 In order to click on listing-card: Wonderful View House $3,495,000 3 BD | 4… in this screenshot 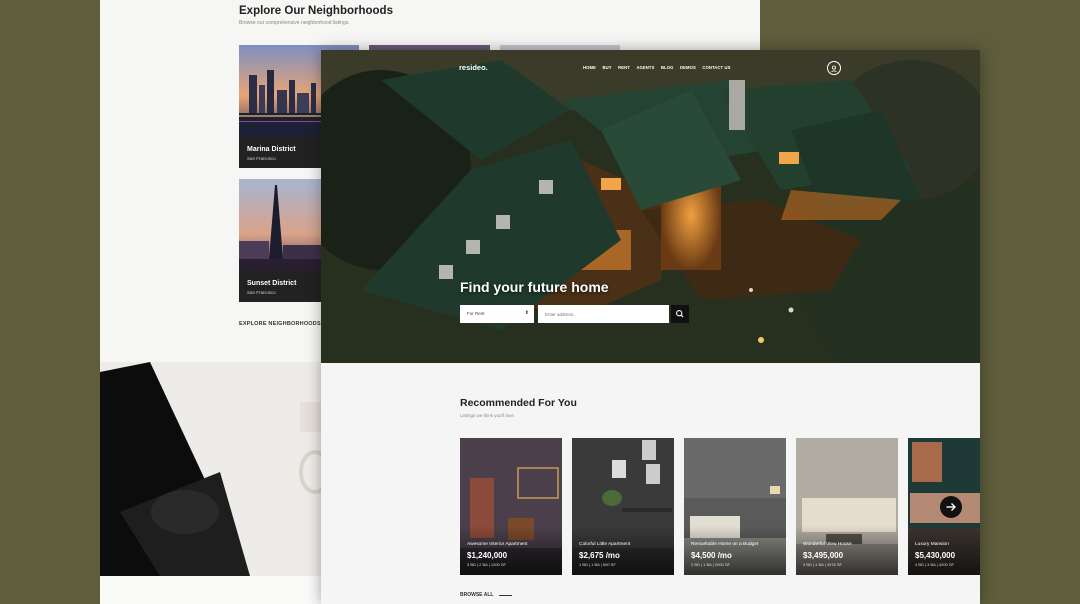, I will do `click(847, 506)`.